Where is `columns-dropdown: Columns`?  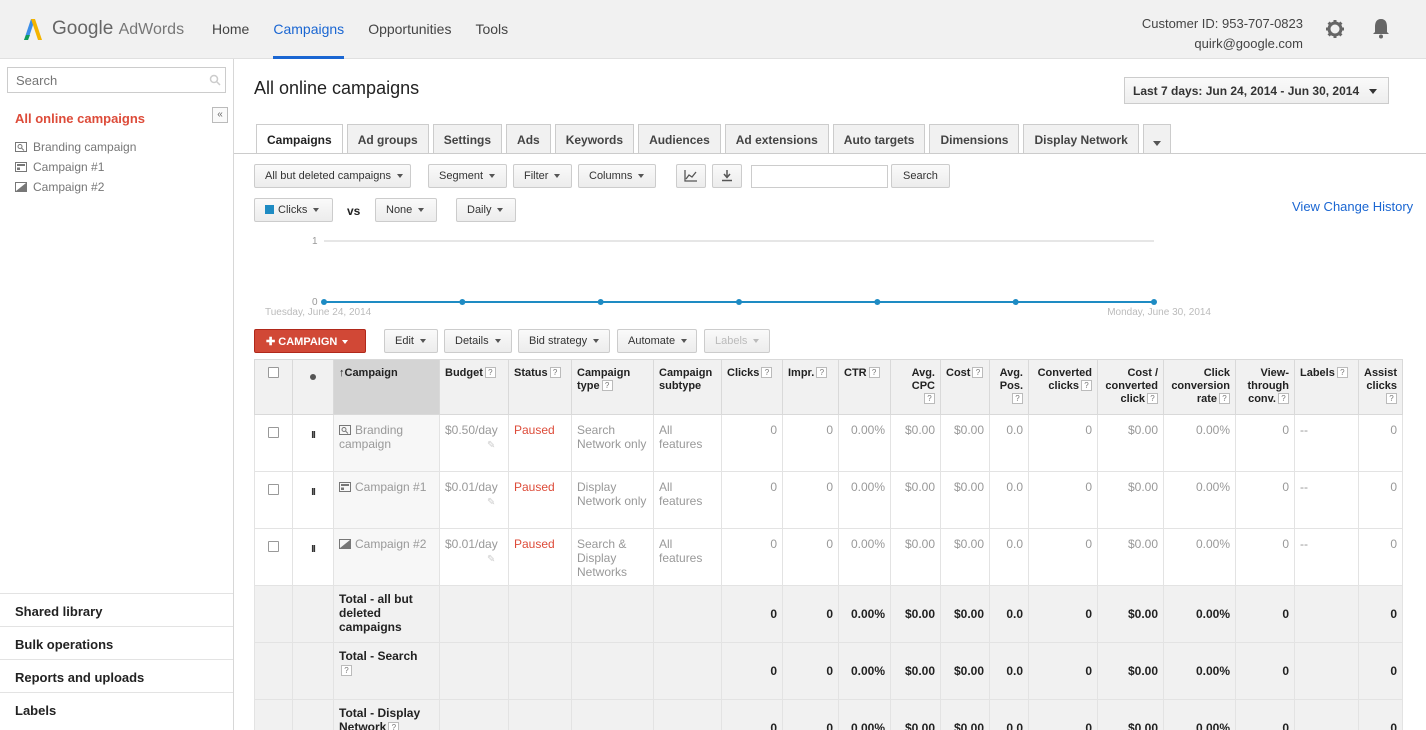 columns-dropdown: Columns is located at coordinates (617, 176).